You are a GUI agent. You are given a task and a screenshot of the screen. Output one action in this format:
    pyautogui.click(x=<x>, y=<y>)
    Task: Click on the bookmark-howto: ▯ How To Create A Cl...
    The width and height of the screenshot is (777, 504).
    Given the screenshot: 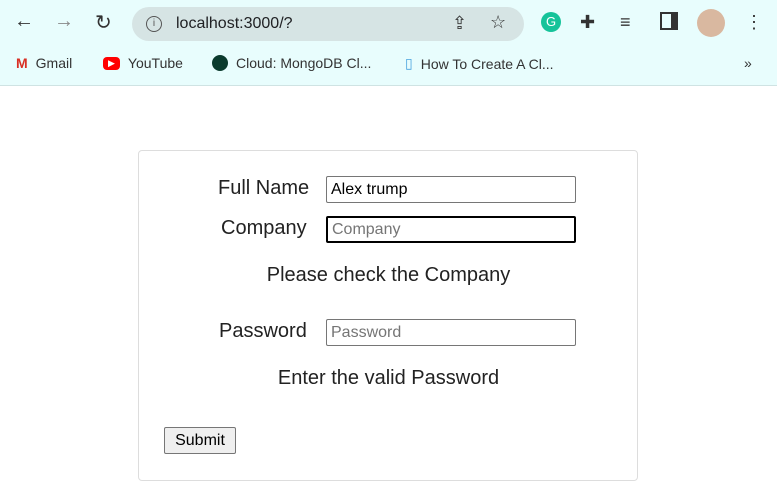 What is the action you would take?
    pyautogui.click(x=479, y=63)
    